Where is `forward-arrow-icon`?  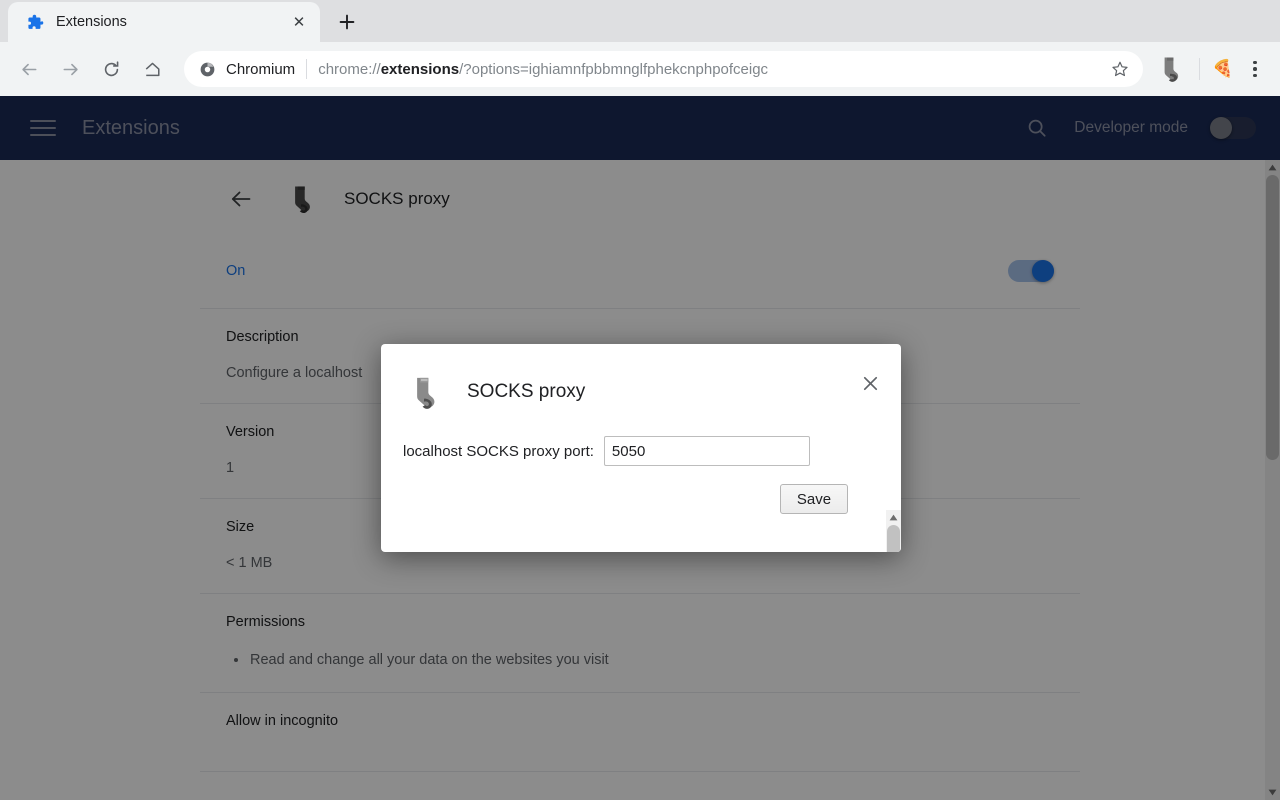 forward-arrow-icon is located at coordinates (70, 69).